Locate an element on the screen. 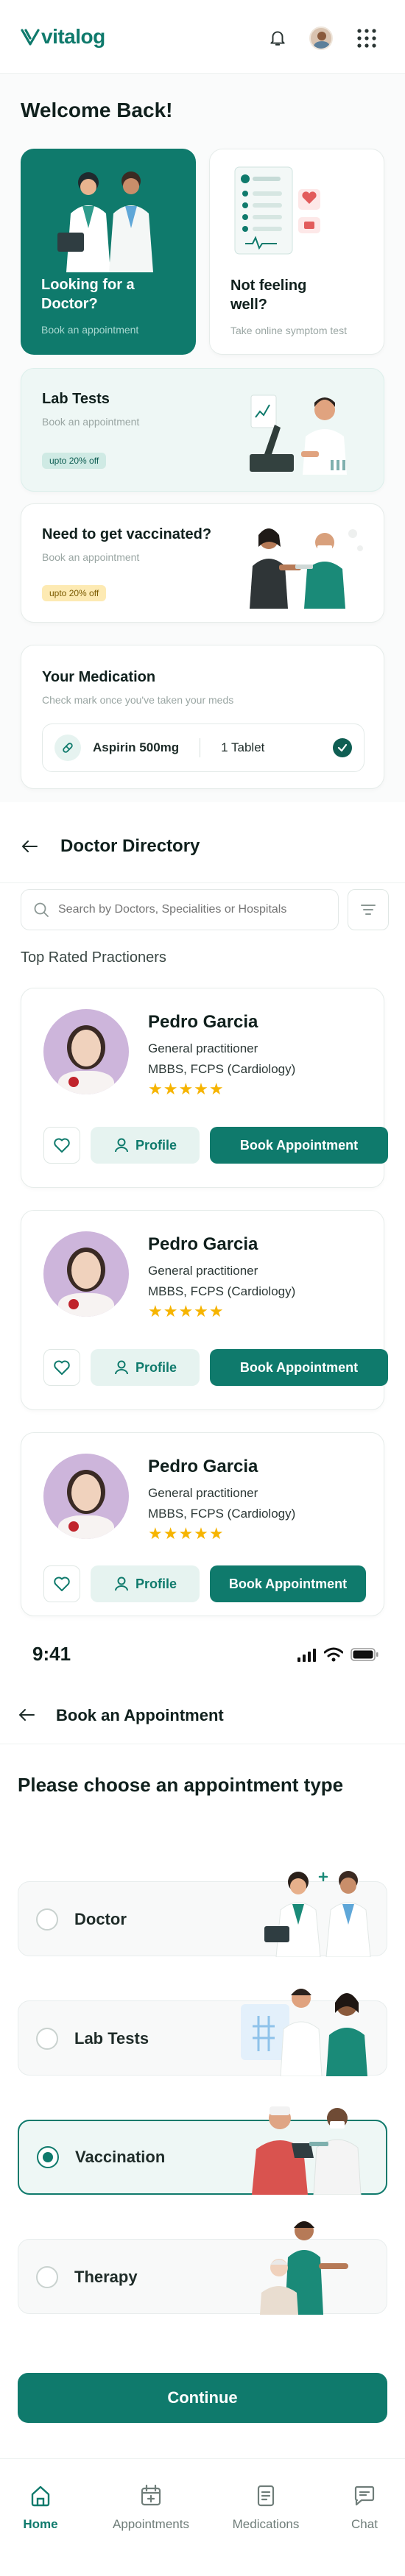  option-vaccination: Vaccination is located at coordinates (202, 2150).